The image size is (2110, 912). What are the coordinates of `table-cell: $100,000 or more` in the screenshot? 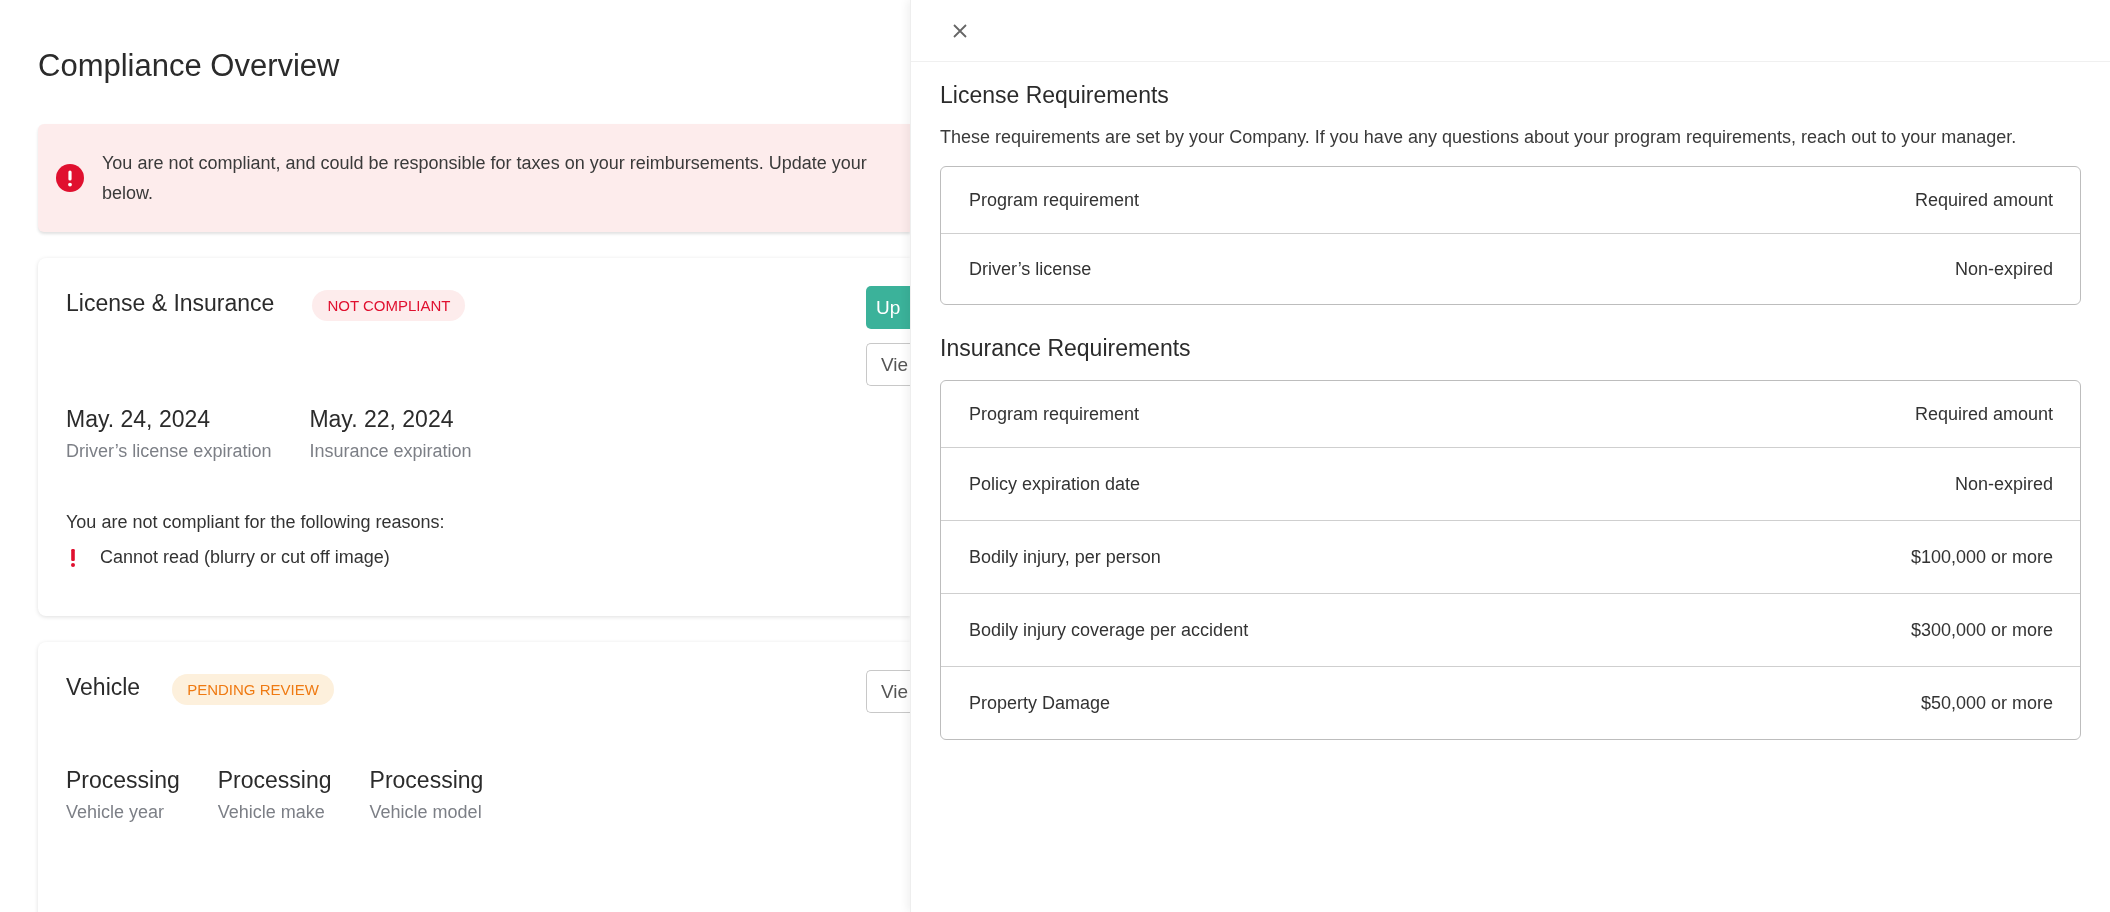 It's located at (1981, 557).